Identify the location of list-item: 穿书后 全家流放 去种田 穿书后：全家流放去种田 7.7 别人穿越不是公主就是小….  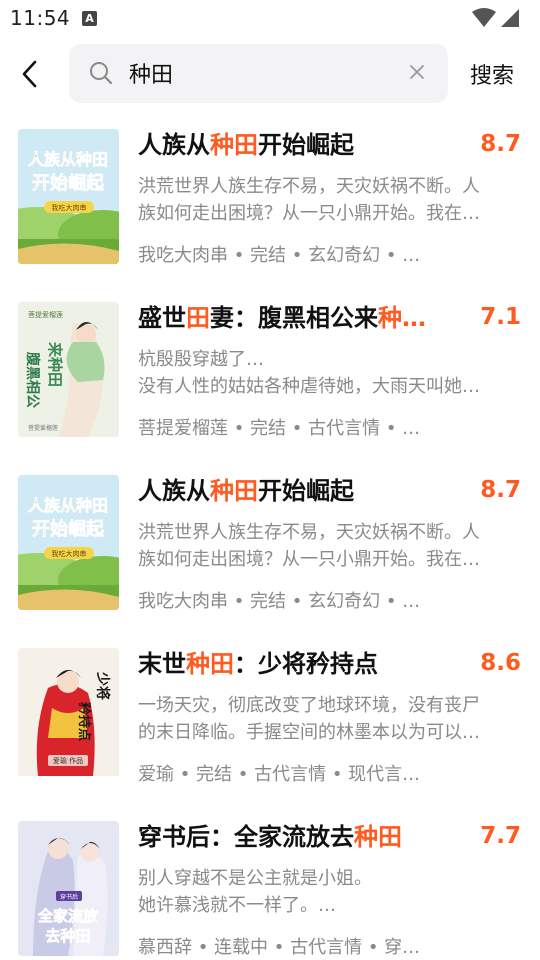
(270, 889).